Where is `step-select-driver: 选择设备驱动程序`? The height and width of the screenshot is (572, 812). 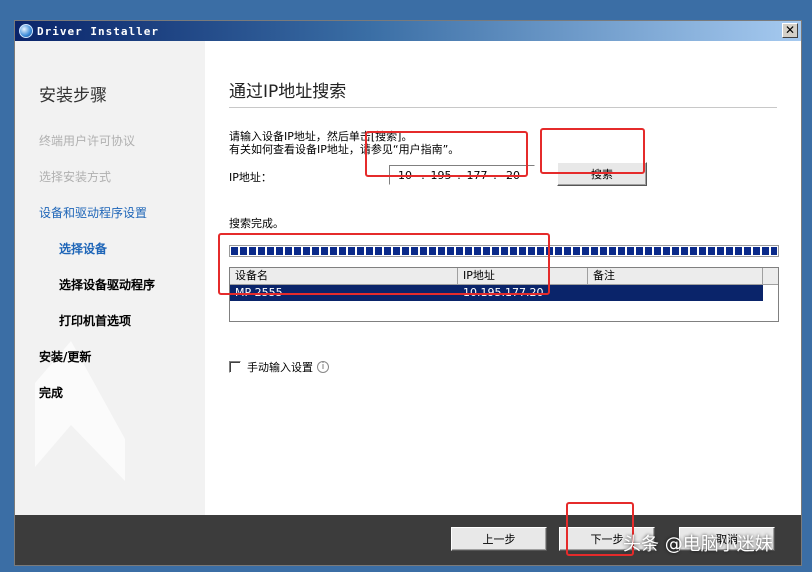
step-select-driver: 选择设备驱动程序 is located at coordinates (107, 285).